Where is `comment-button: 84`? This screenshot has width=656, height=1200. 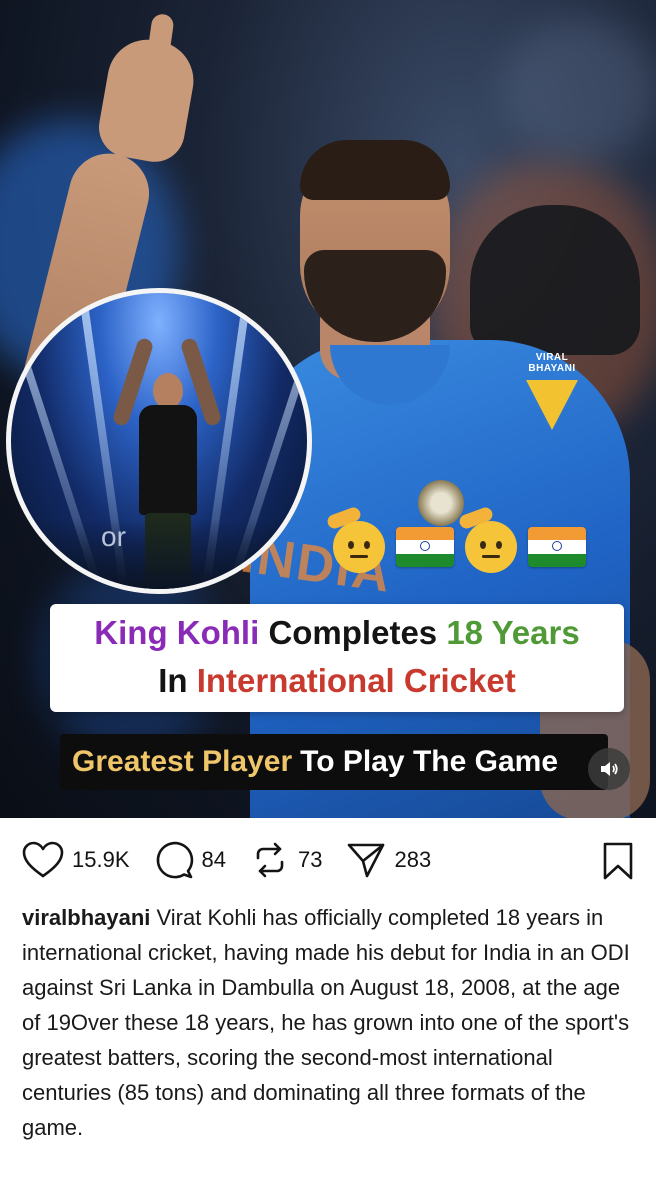 comment-button: 84 is located at coordinates (190, 860).